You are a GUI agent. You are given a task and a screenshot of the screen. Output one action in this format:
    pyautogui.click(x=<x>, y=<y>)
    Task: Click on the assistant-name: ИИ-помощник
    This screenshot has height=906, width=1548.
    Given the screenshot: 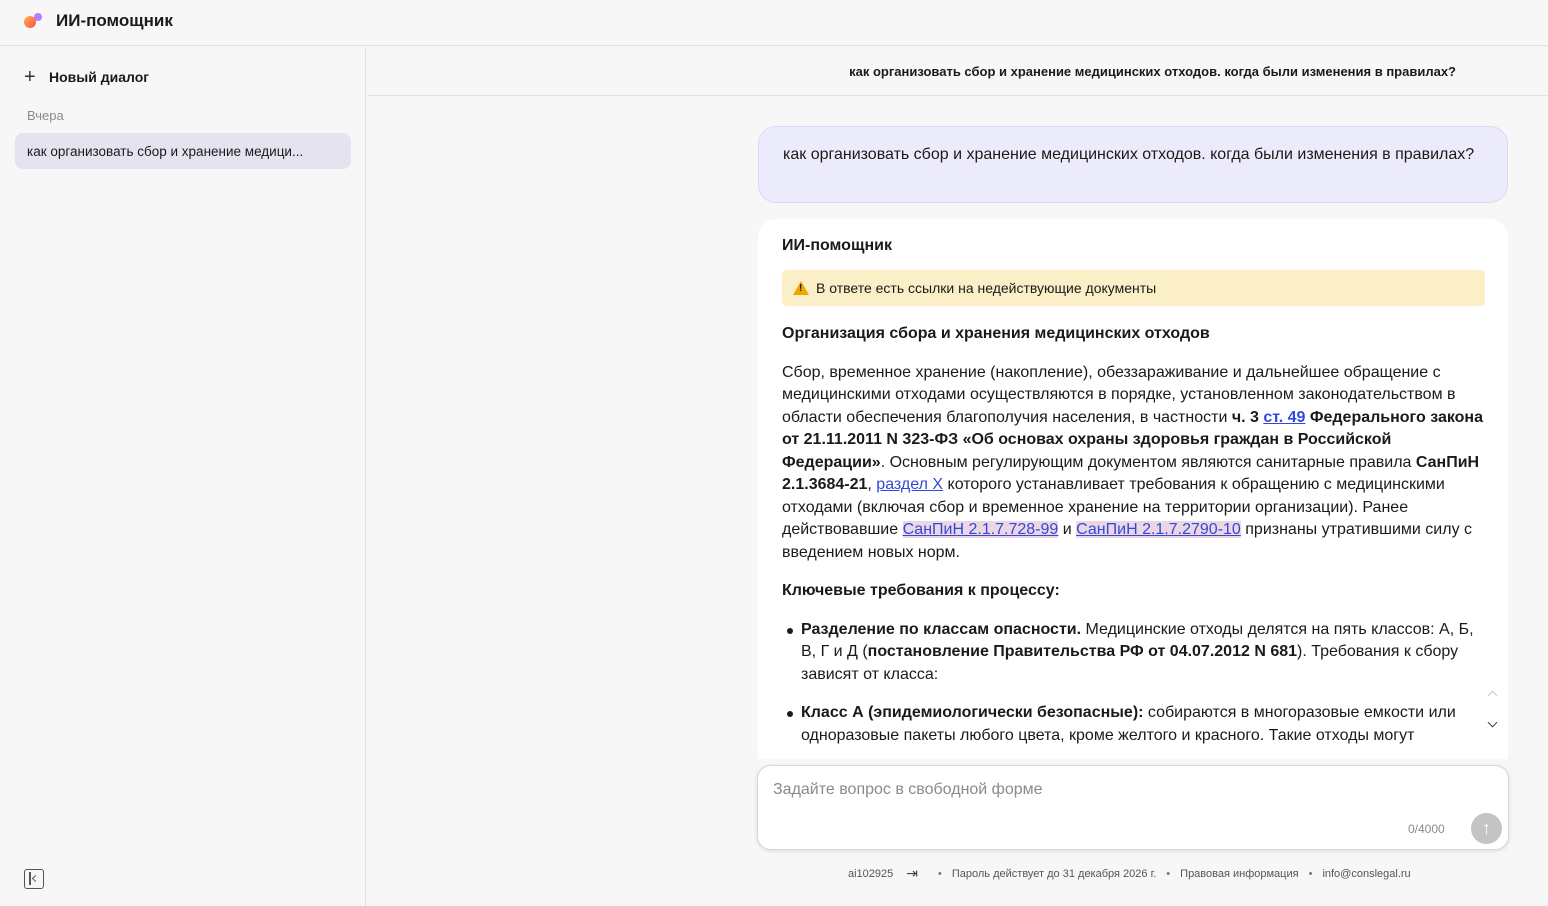 What is the action you would take?
    pyautogui.click(x=837, y=245)
    